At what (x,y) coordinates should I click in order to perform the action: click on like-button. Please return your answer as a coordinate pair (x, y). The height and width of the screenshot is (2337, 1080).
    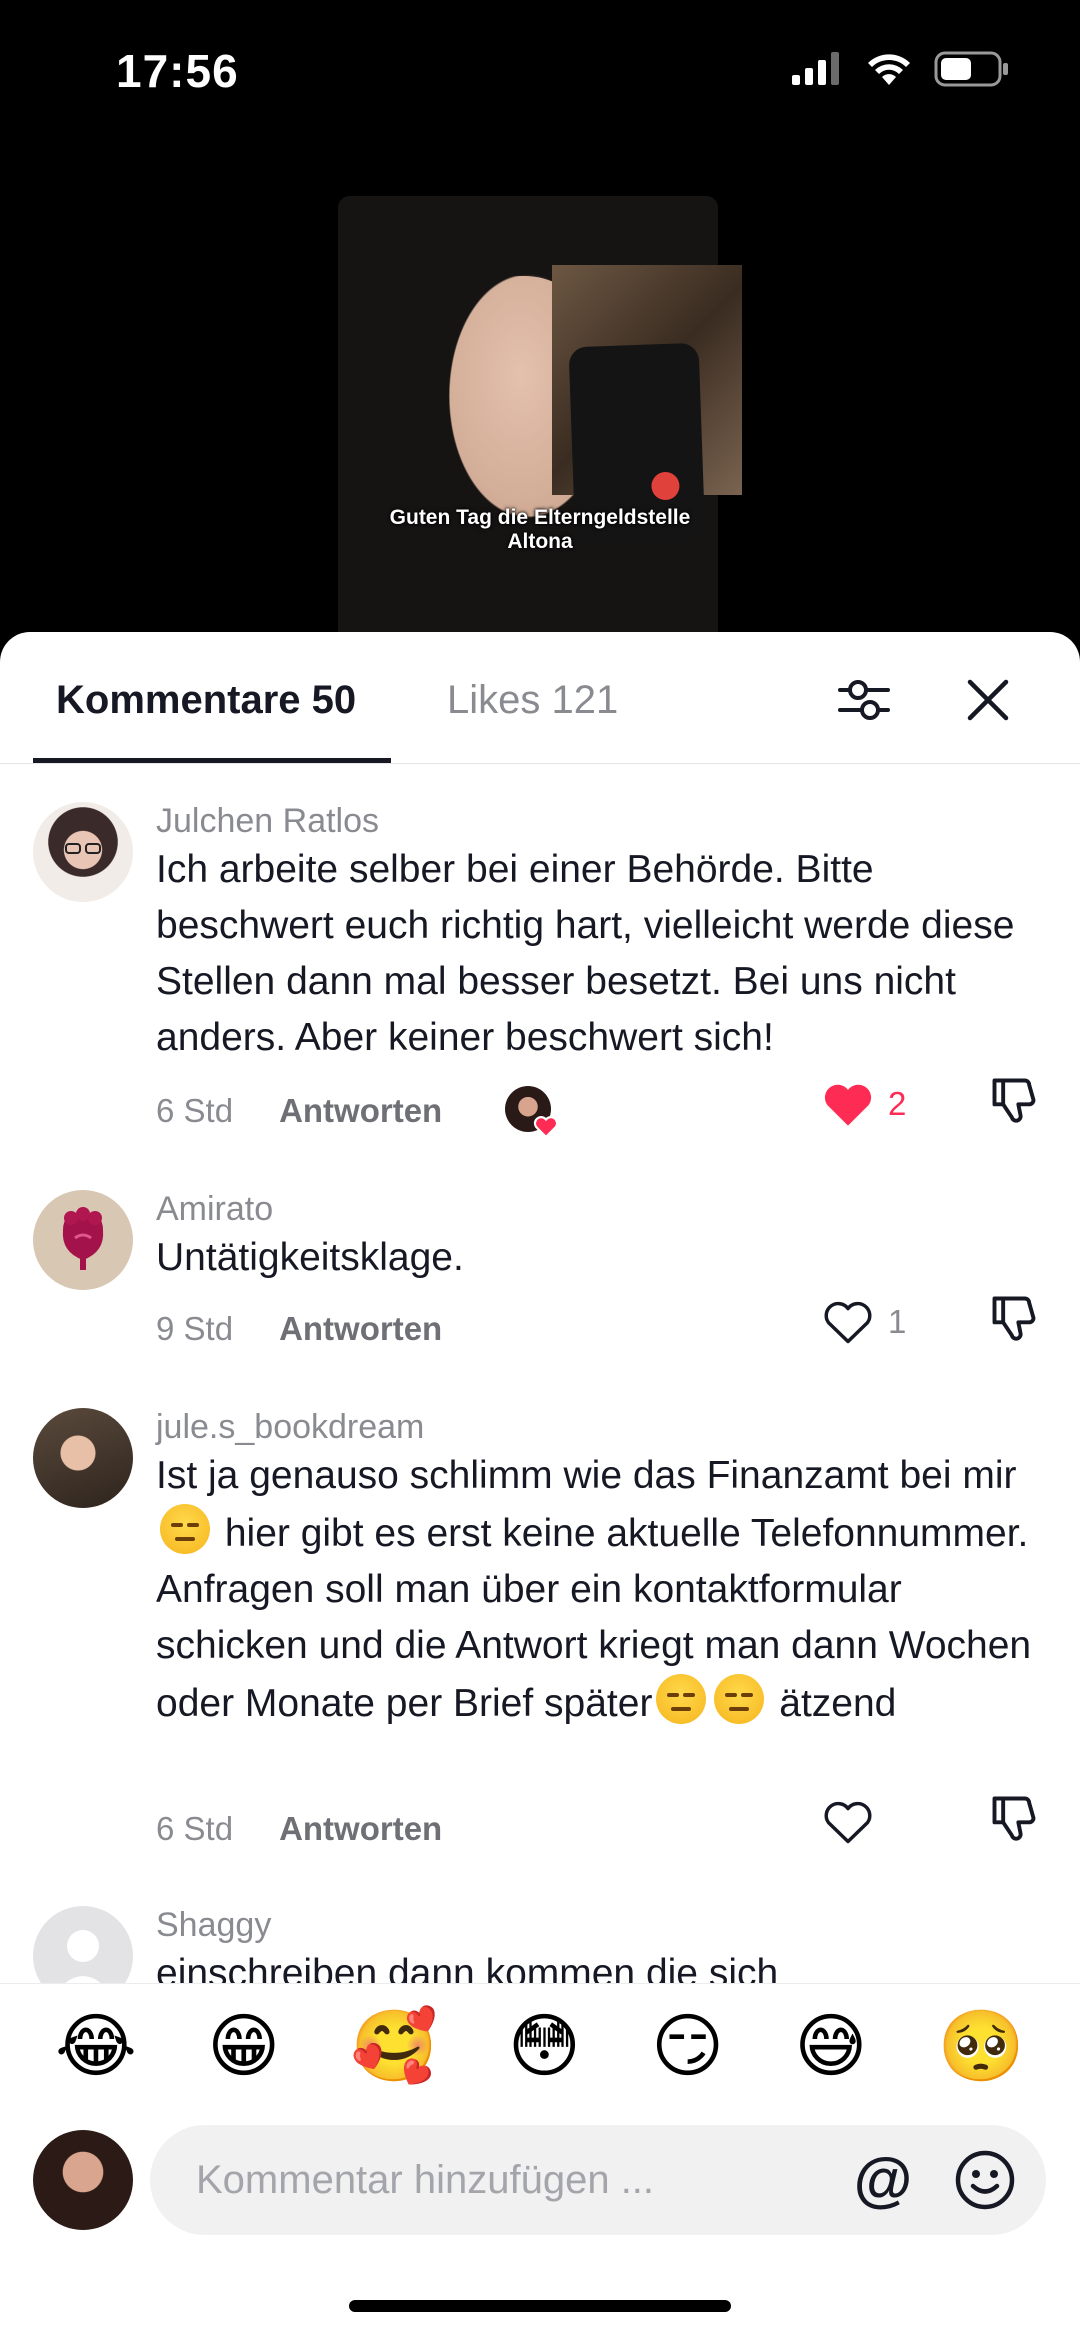
    Looking at the image, I should click on (848, 1822).